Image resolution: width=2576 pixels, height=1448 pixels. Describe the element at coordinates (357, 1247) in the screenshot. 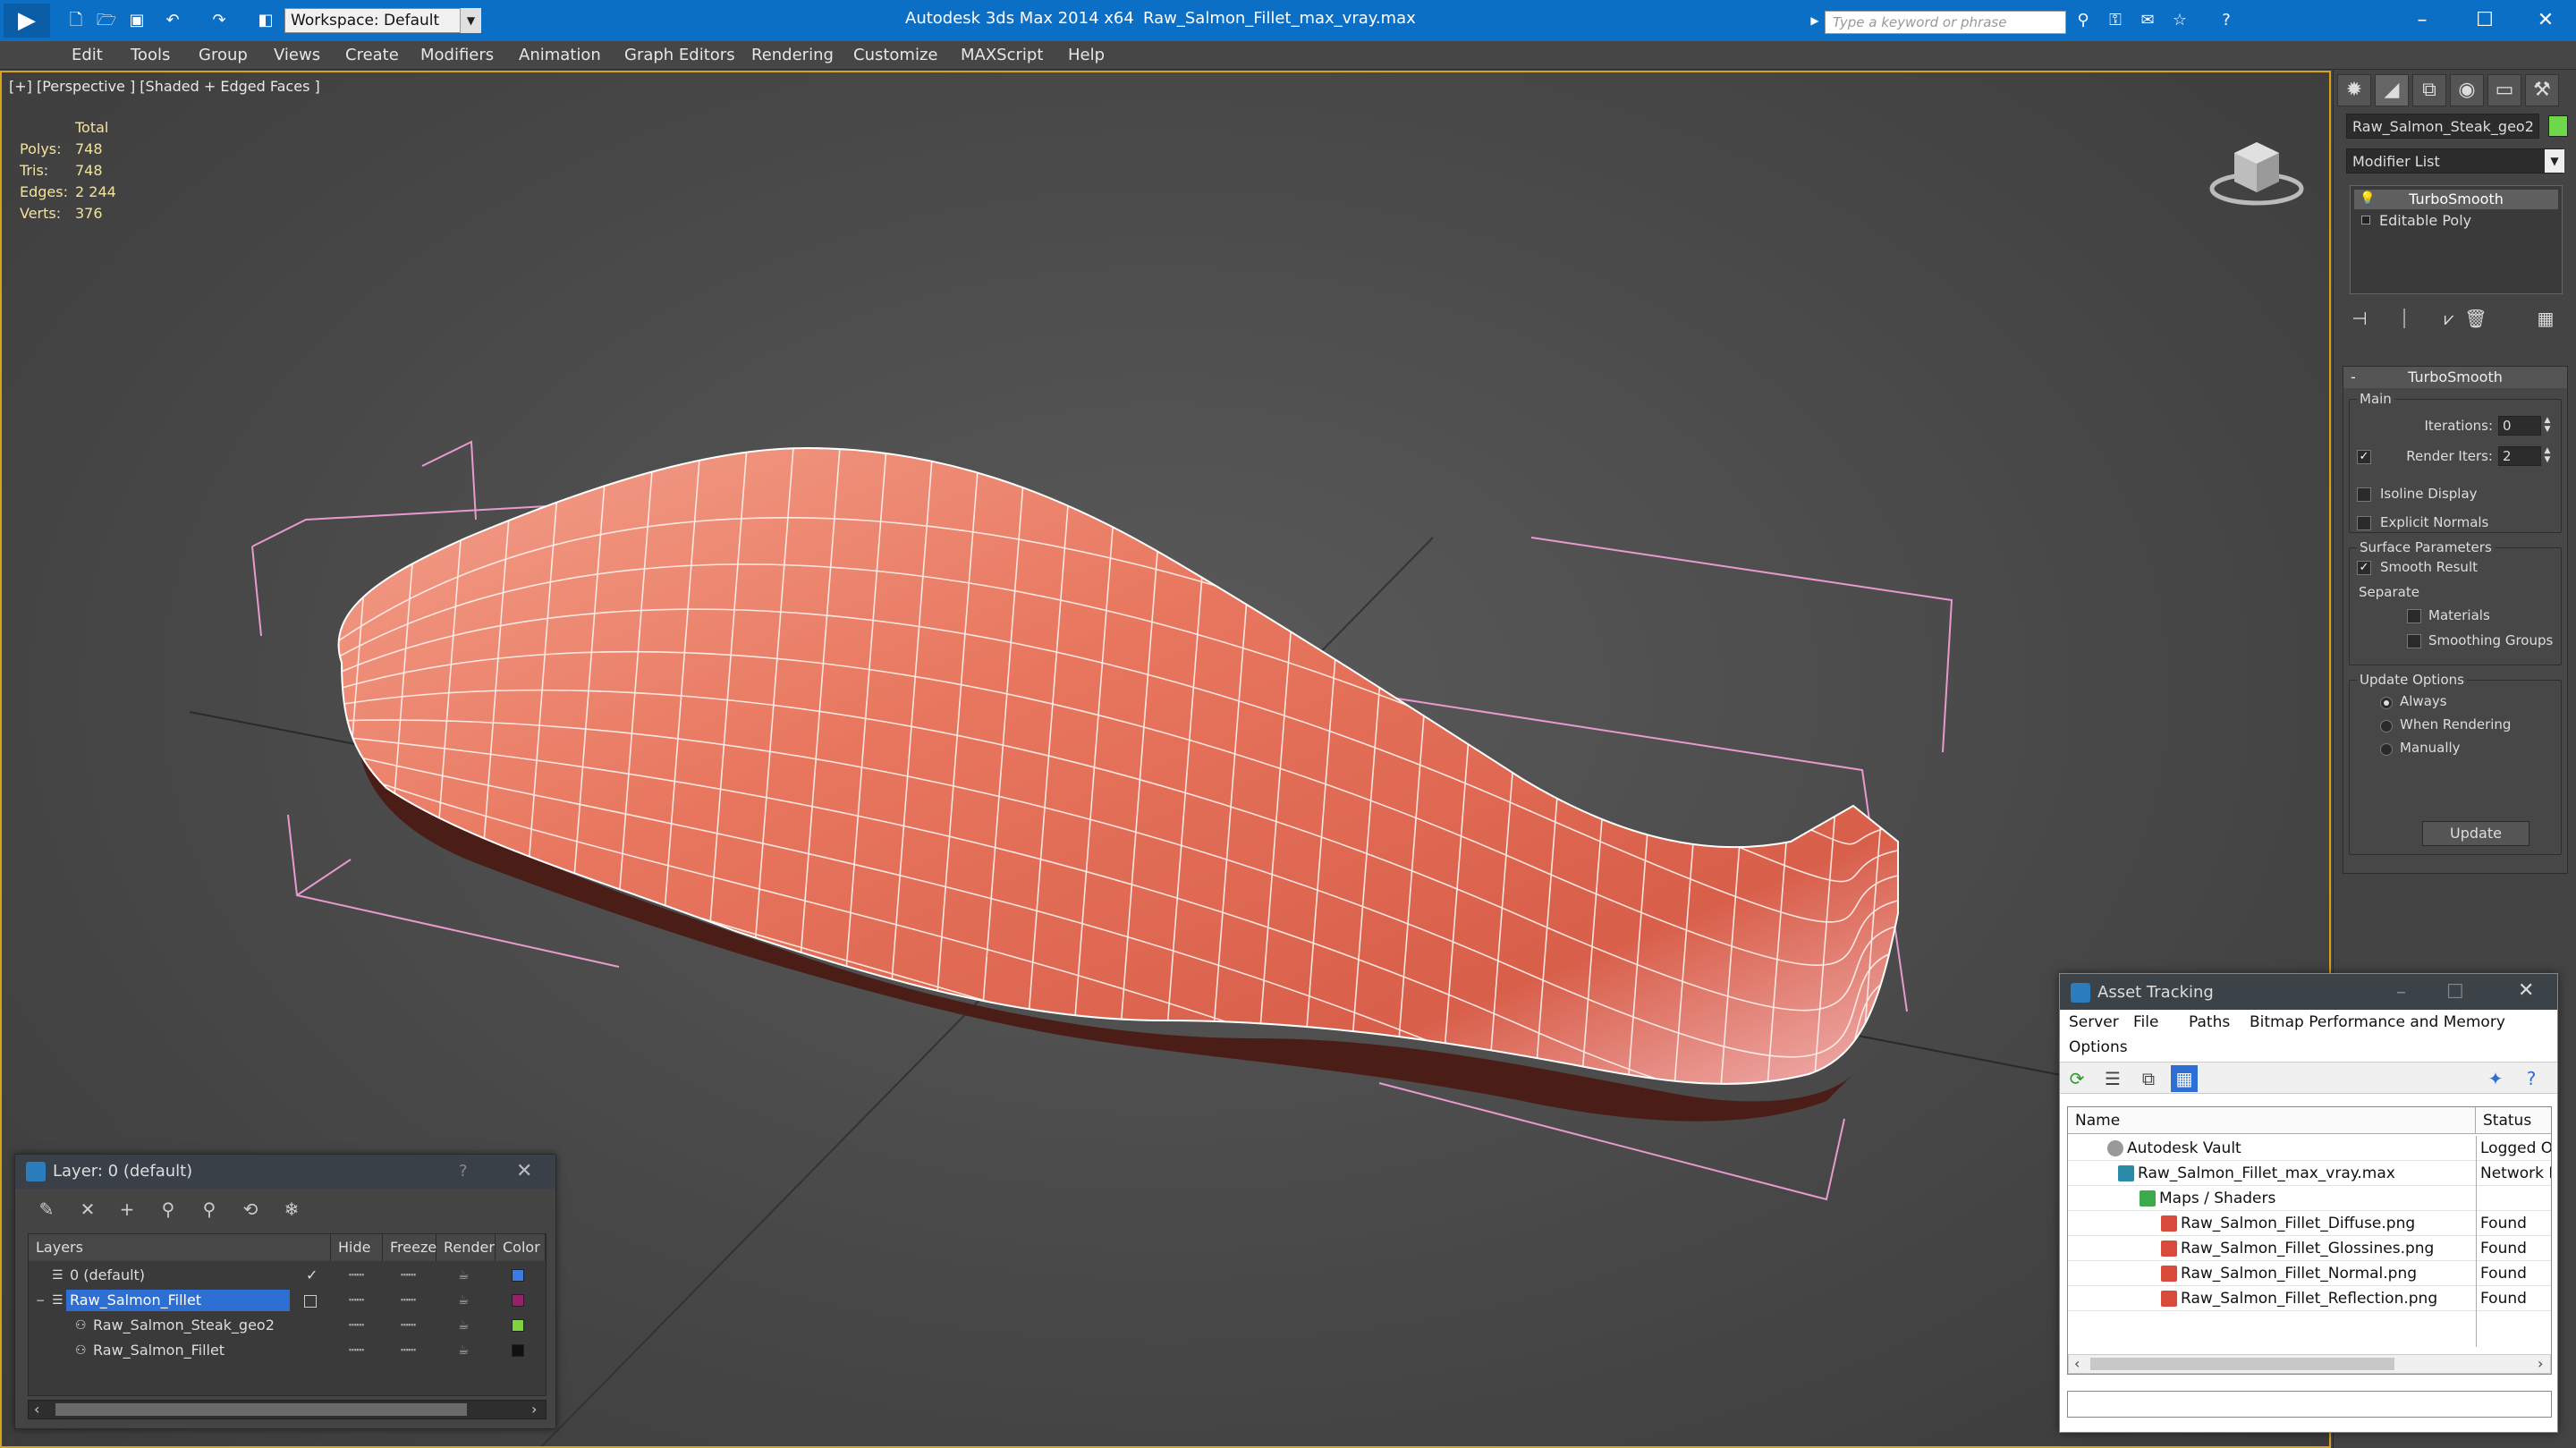

I see `column-header-hide: Hide` at that location.